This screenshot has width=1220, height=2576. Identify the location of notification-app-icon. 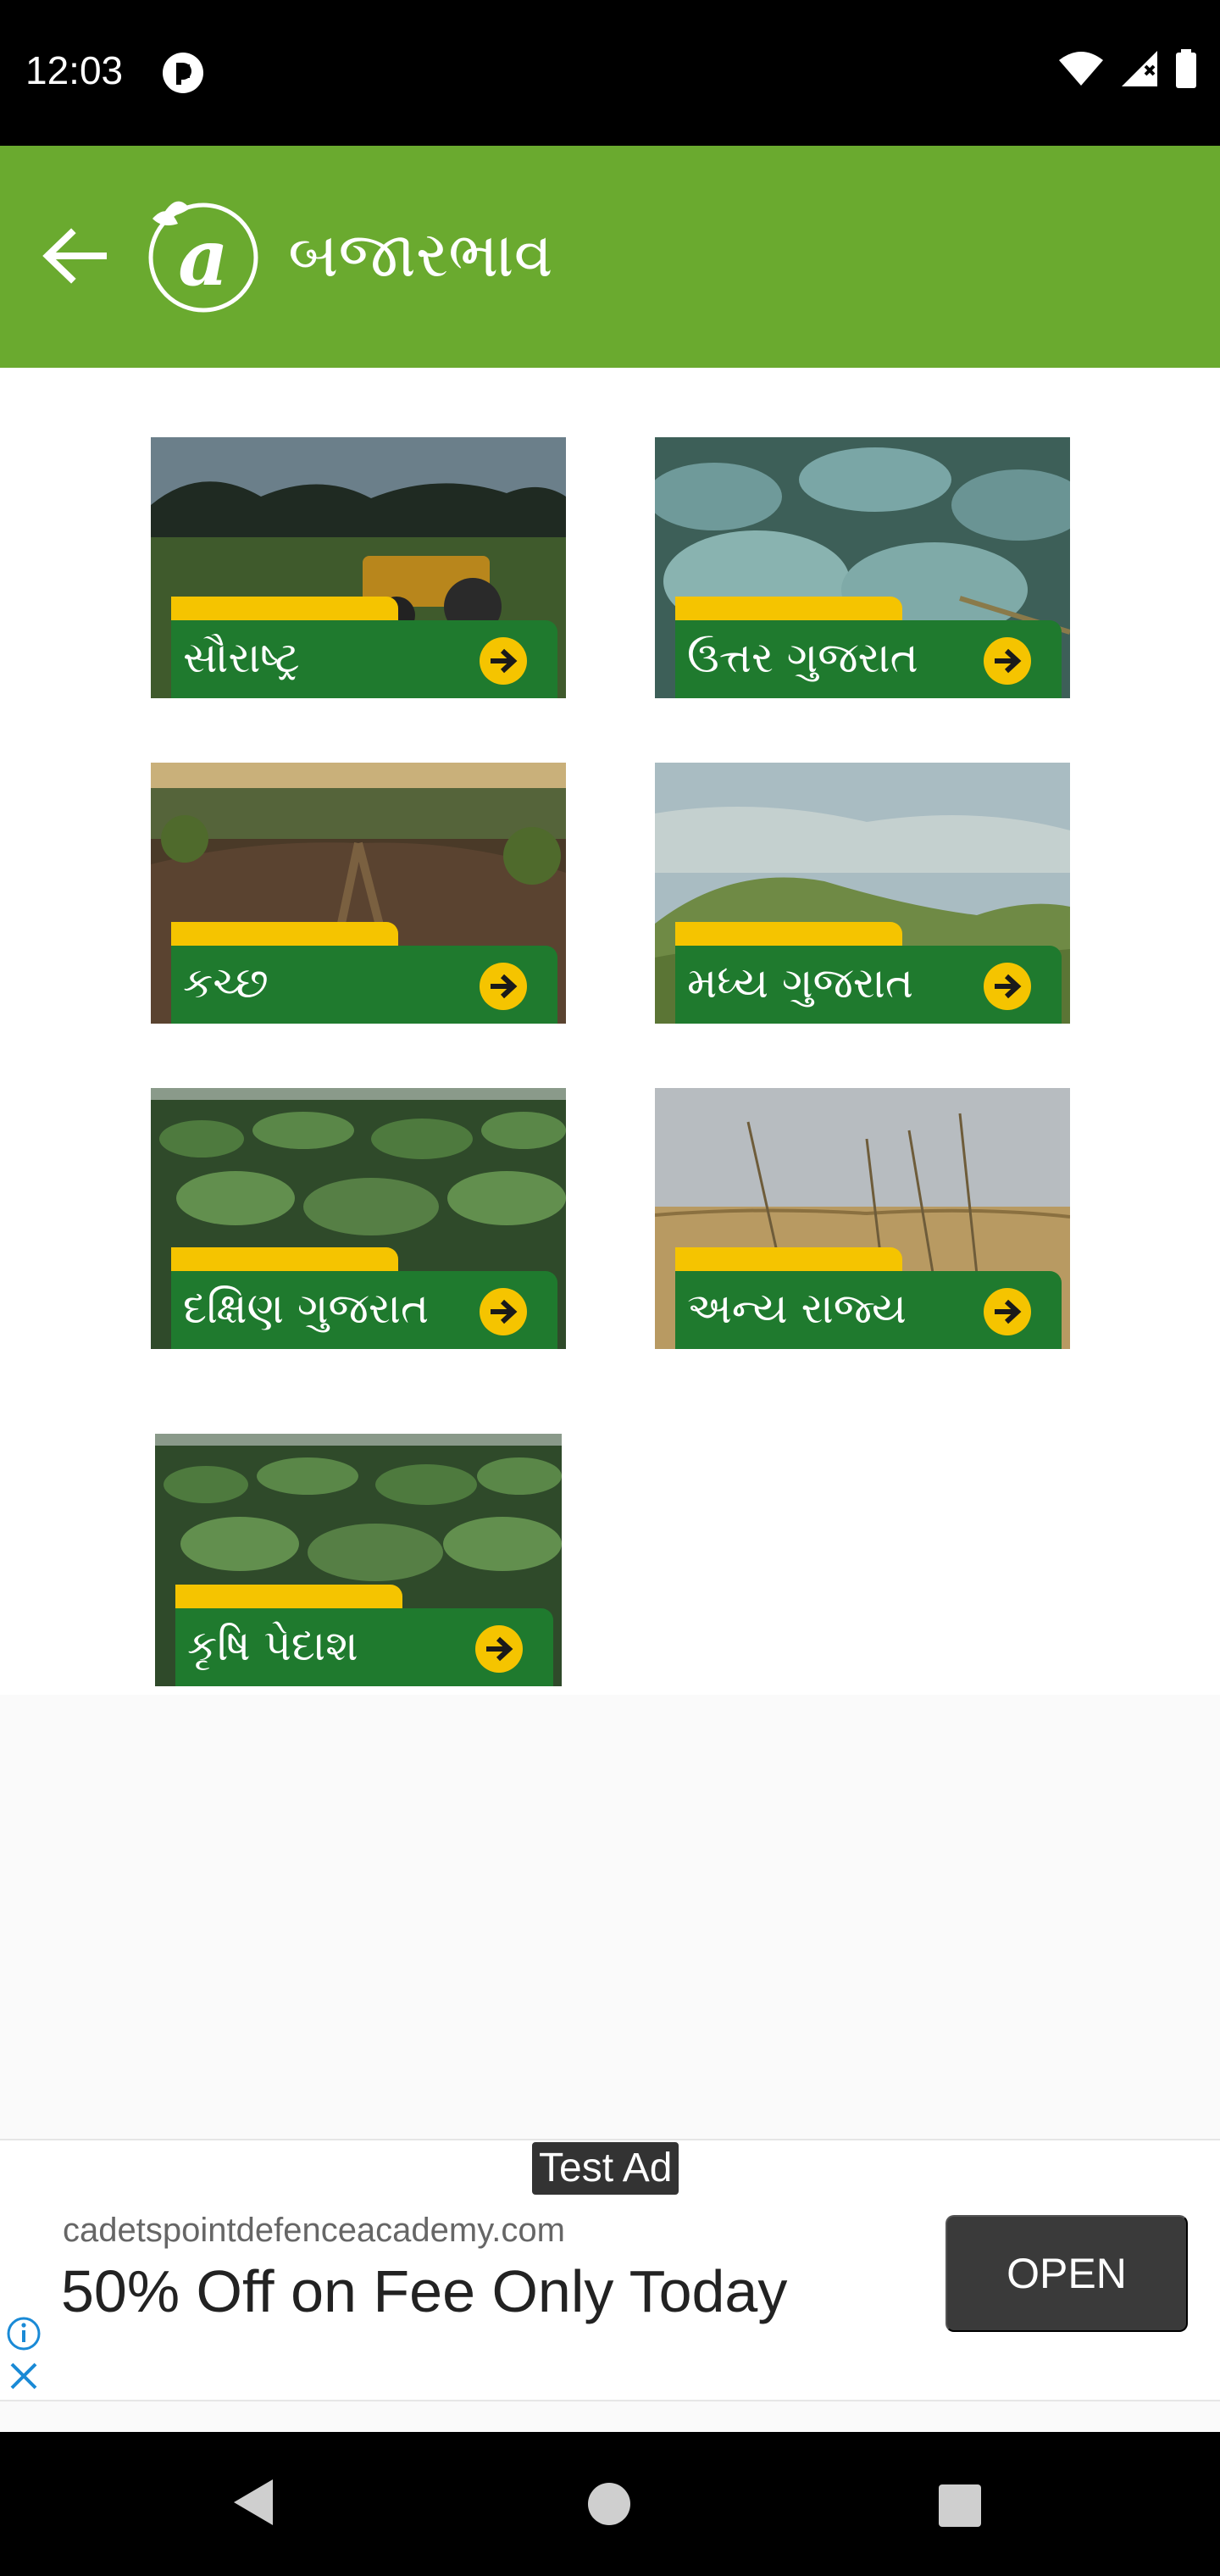
(183, 73).